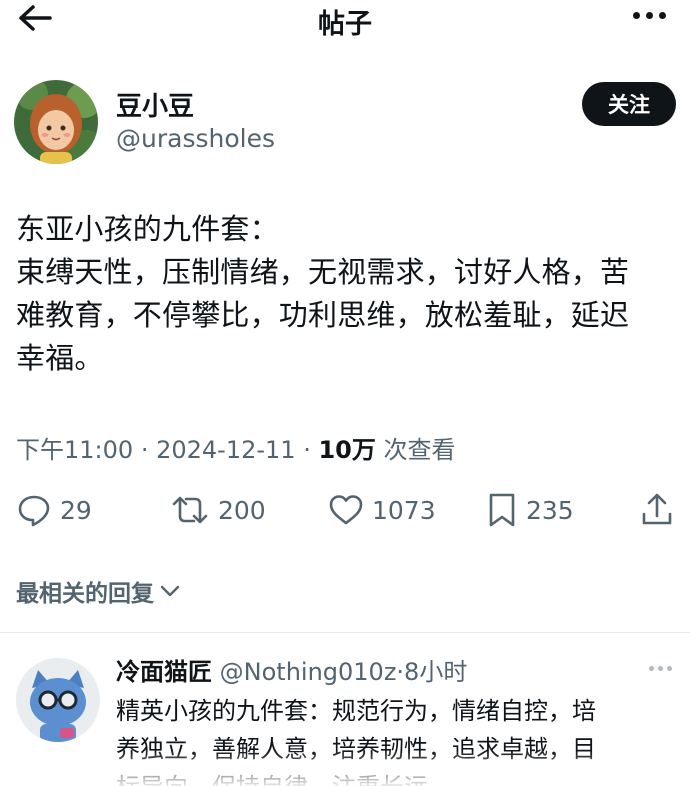 This screenshot has width=690, height=786. I want to click on replies-sort-toggle: 最相关的回复, so click(98, 591).